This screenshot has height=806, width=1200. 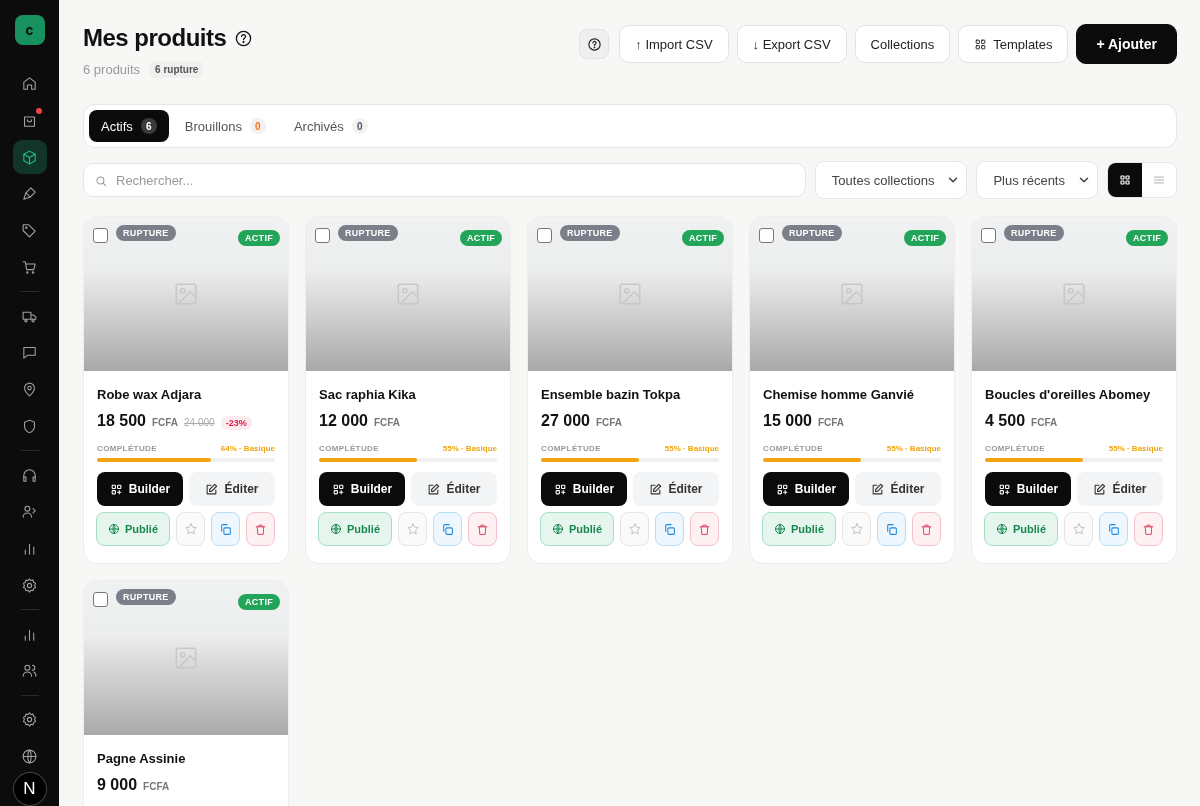 What do you see at coordinates (891, 180) in the screenshot?
I see `collection-select: Toutes collections` at bounding box center [891, 180].